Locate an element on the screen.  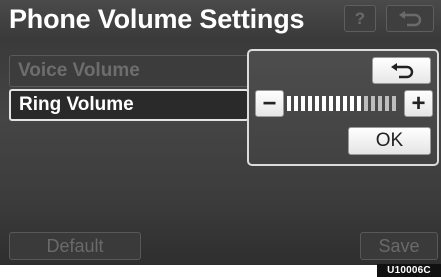
minus-label: − is located at coordinates (269, 103).